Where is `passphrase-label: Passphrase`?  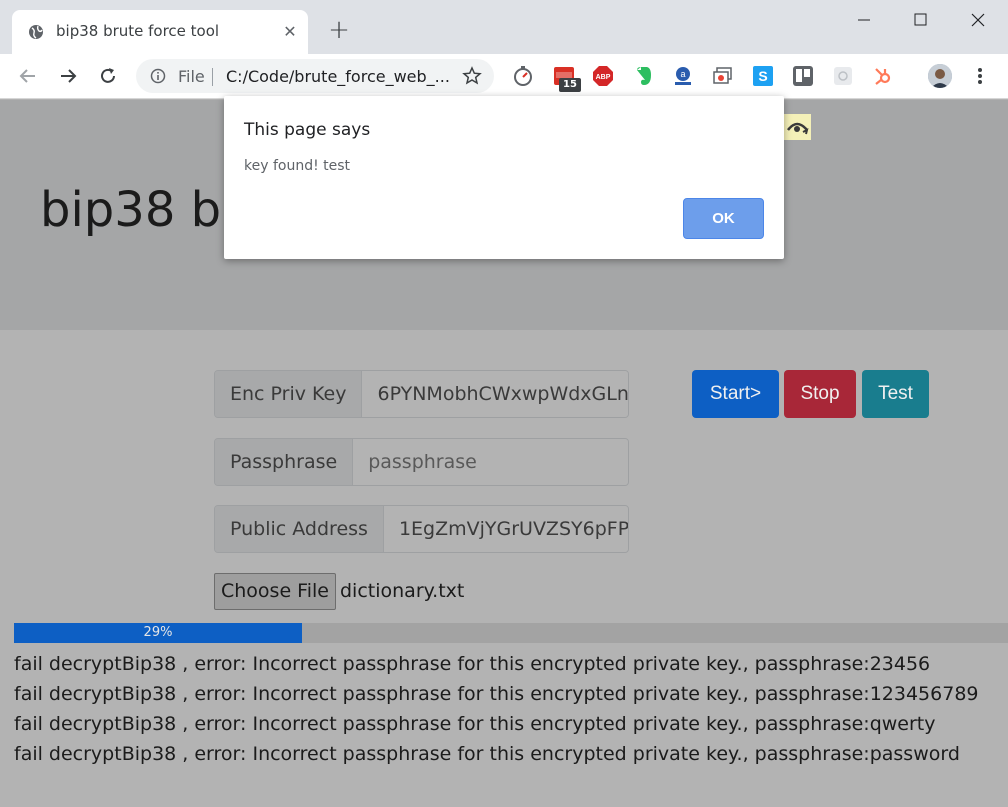 passphrase-label: Passphrase is located at coordinates (284, 462).